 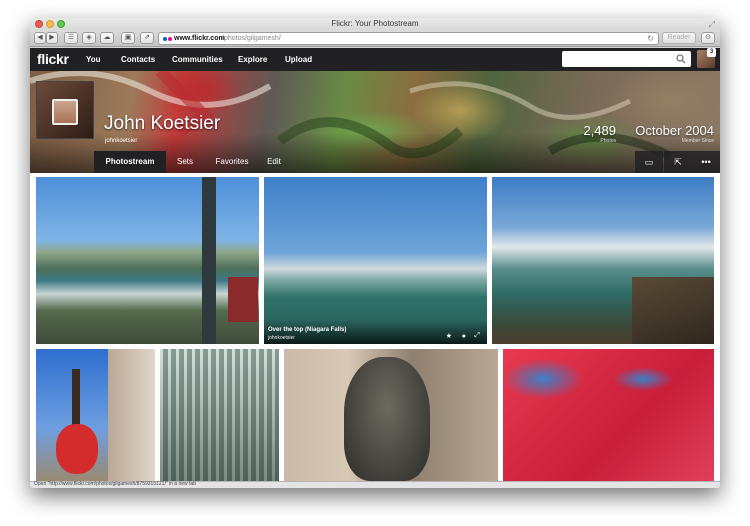 What do you see at coordinates (298, 59) in the screenshot?
I see `nav-upload: Upload` at bounding box center [298, 59].